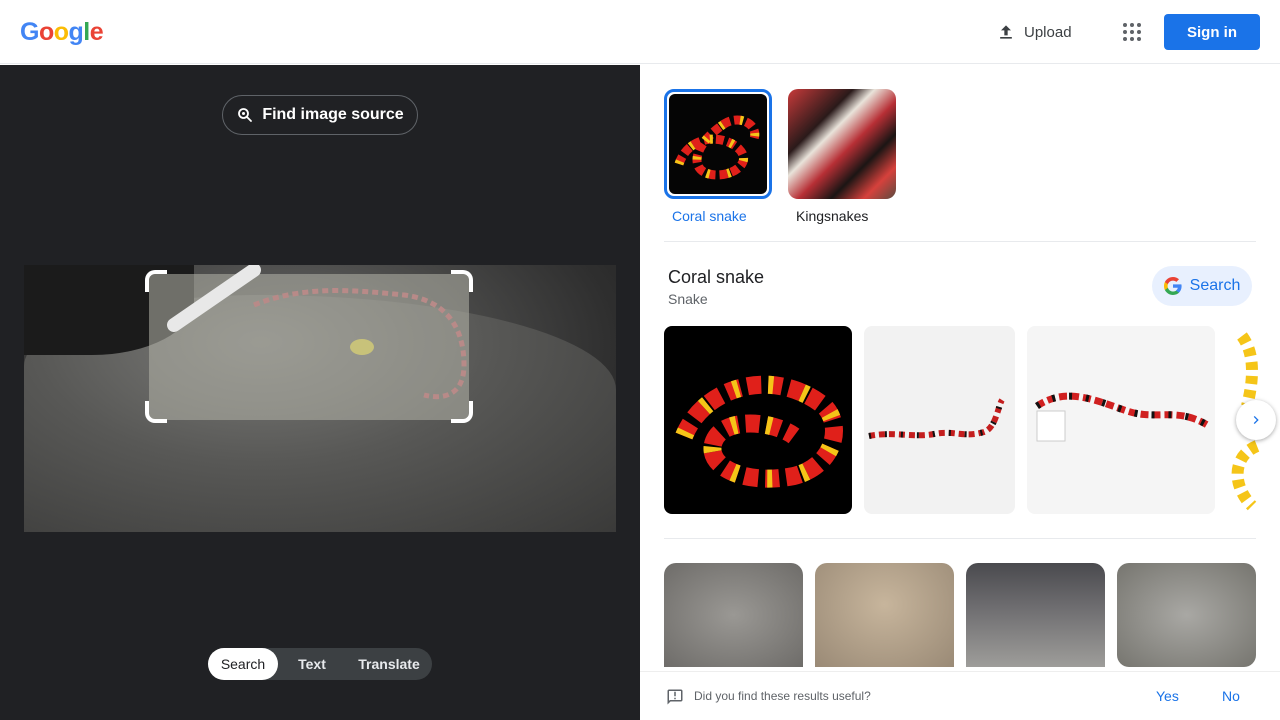  Describe the element at coordinates (156, 412) in the screenshot. I see `crop-handle-bottom-left` at that location.